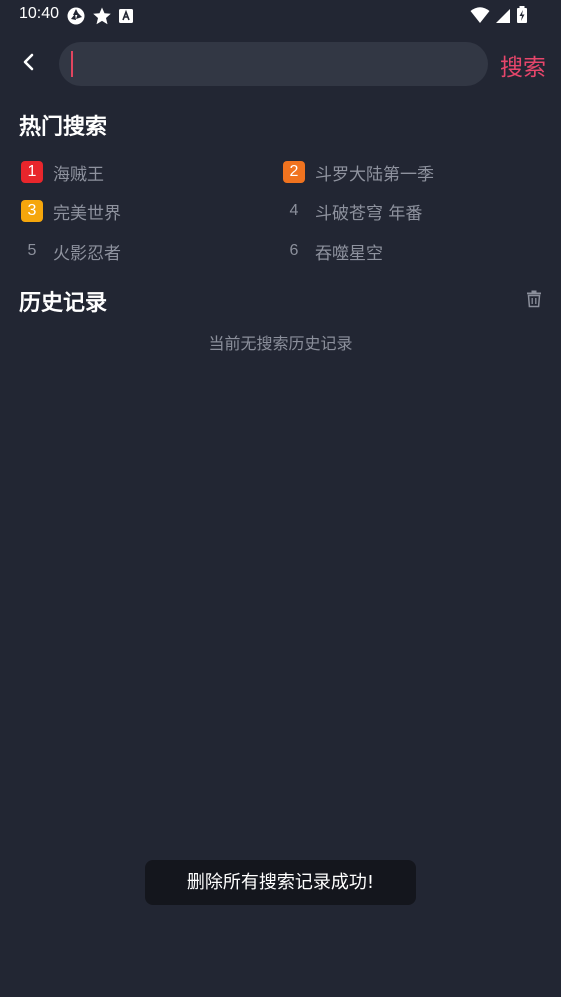  I want to click on rank-number: 5, so click(32, 250).